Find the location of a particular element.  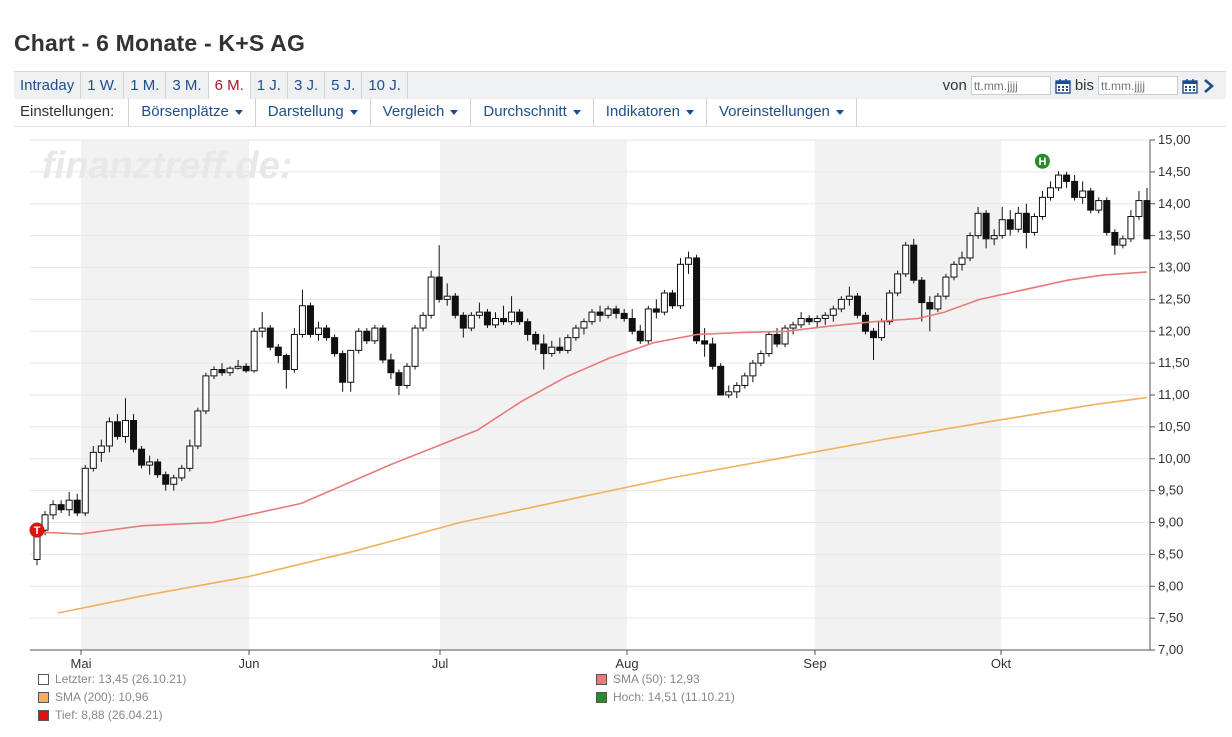

tab-10-j: 10 J. is located at coordinates (385, 85).